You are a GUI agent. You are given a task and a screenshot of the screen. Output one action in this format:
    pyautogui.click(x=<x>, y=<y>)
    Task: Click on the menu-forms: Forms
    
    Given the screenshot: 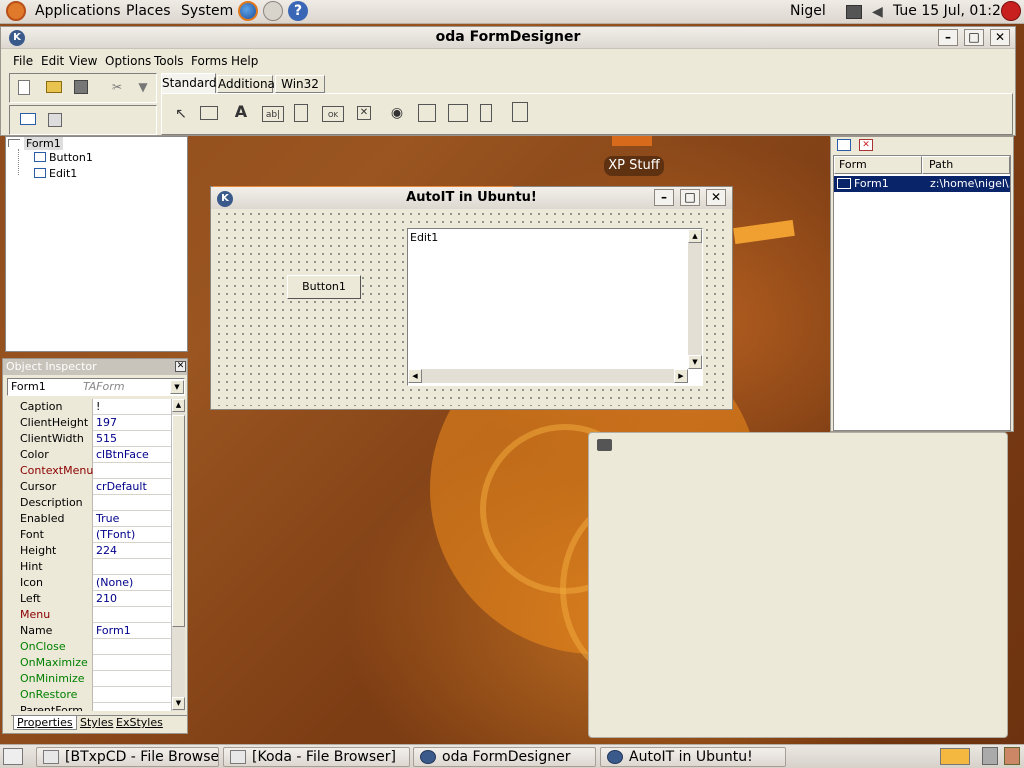 What is the action you would take?
    pyautogui.click(x=209, y=61)
    